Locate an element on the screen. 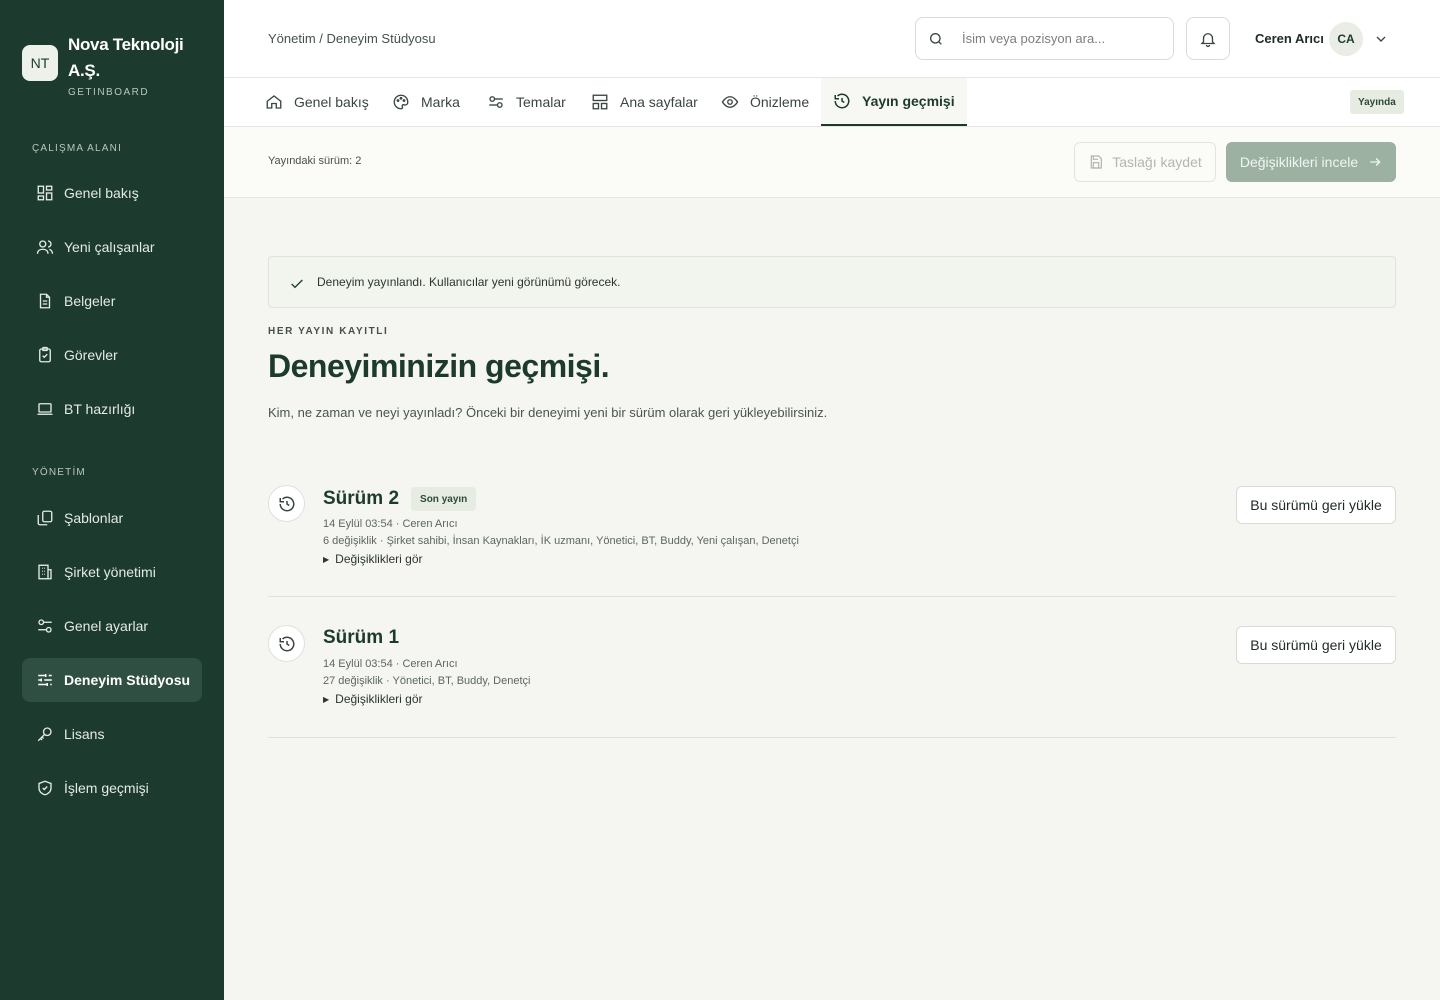 The width and height of the screenshot is (1440, 1000). dashboard-icon is located at coordinates (45, 193).